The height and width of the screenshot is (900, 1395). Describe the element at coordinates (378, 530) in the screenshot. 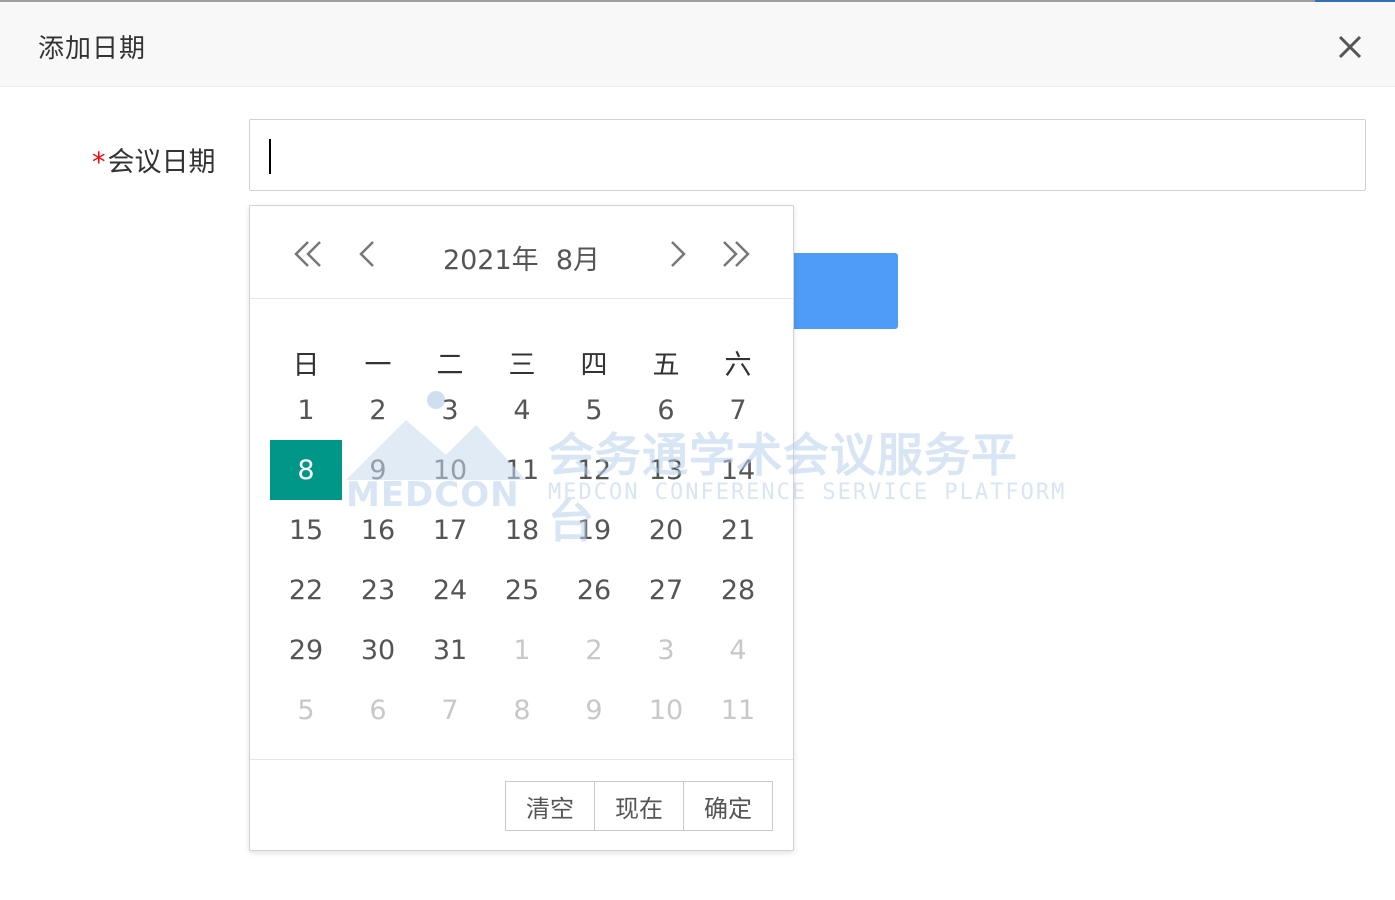

I see `calendar-day: 16` at that location.